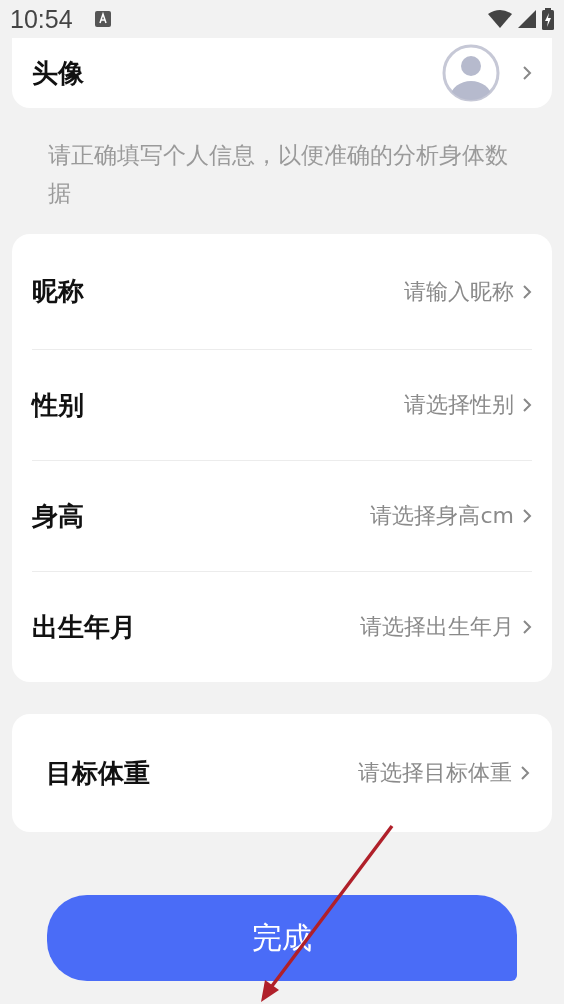  Describe the element at coordinates (500, 19) in the screenshot. I see `wifi-icon` at that location.